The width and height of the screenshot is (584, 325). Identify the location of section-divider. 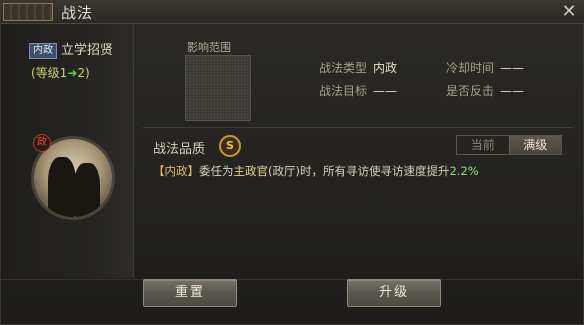
(358, 127).